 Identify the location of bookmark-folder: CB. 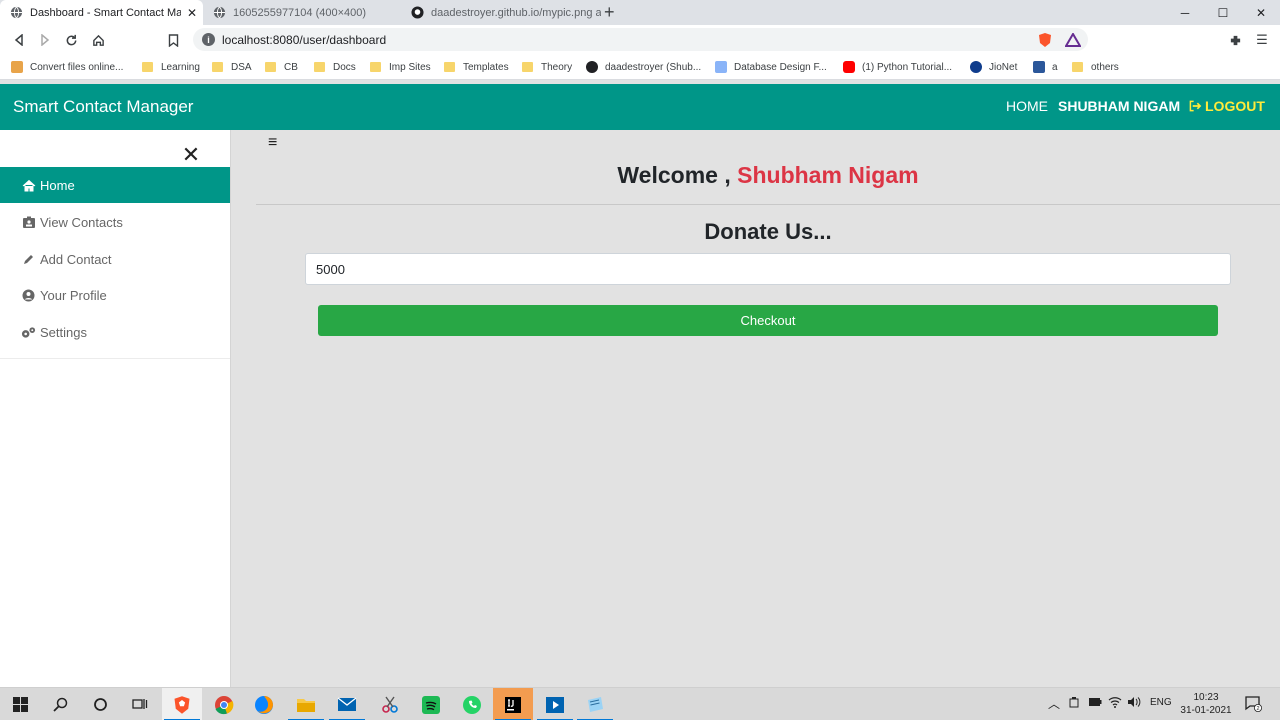
(281, 67).